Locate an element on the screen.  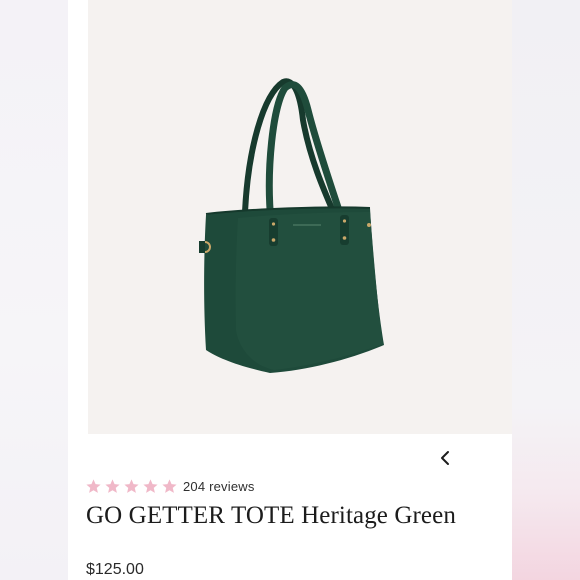
gallery-prev-button is located at coordinates (446, 458).